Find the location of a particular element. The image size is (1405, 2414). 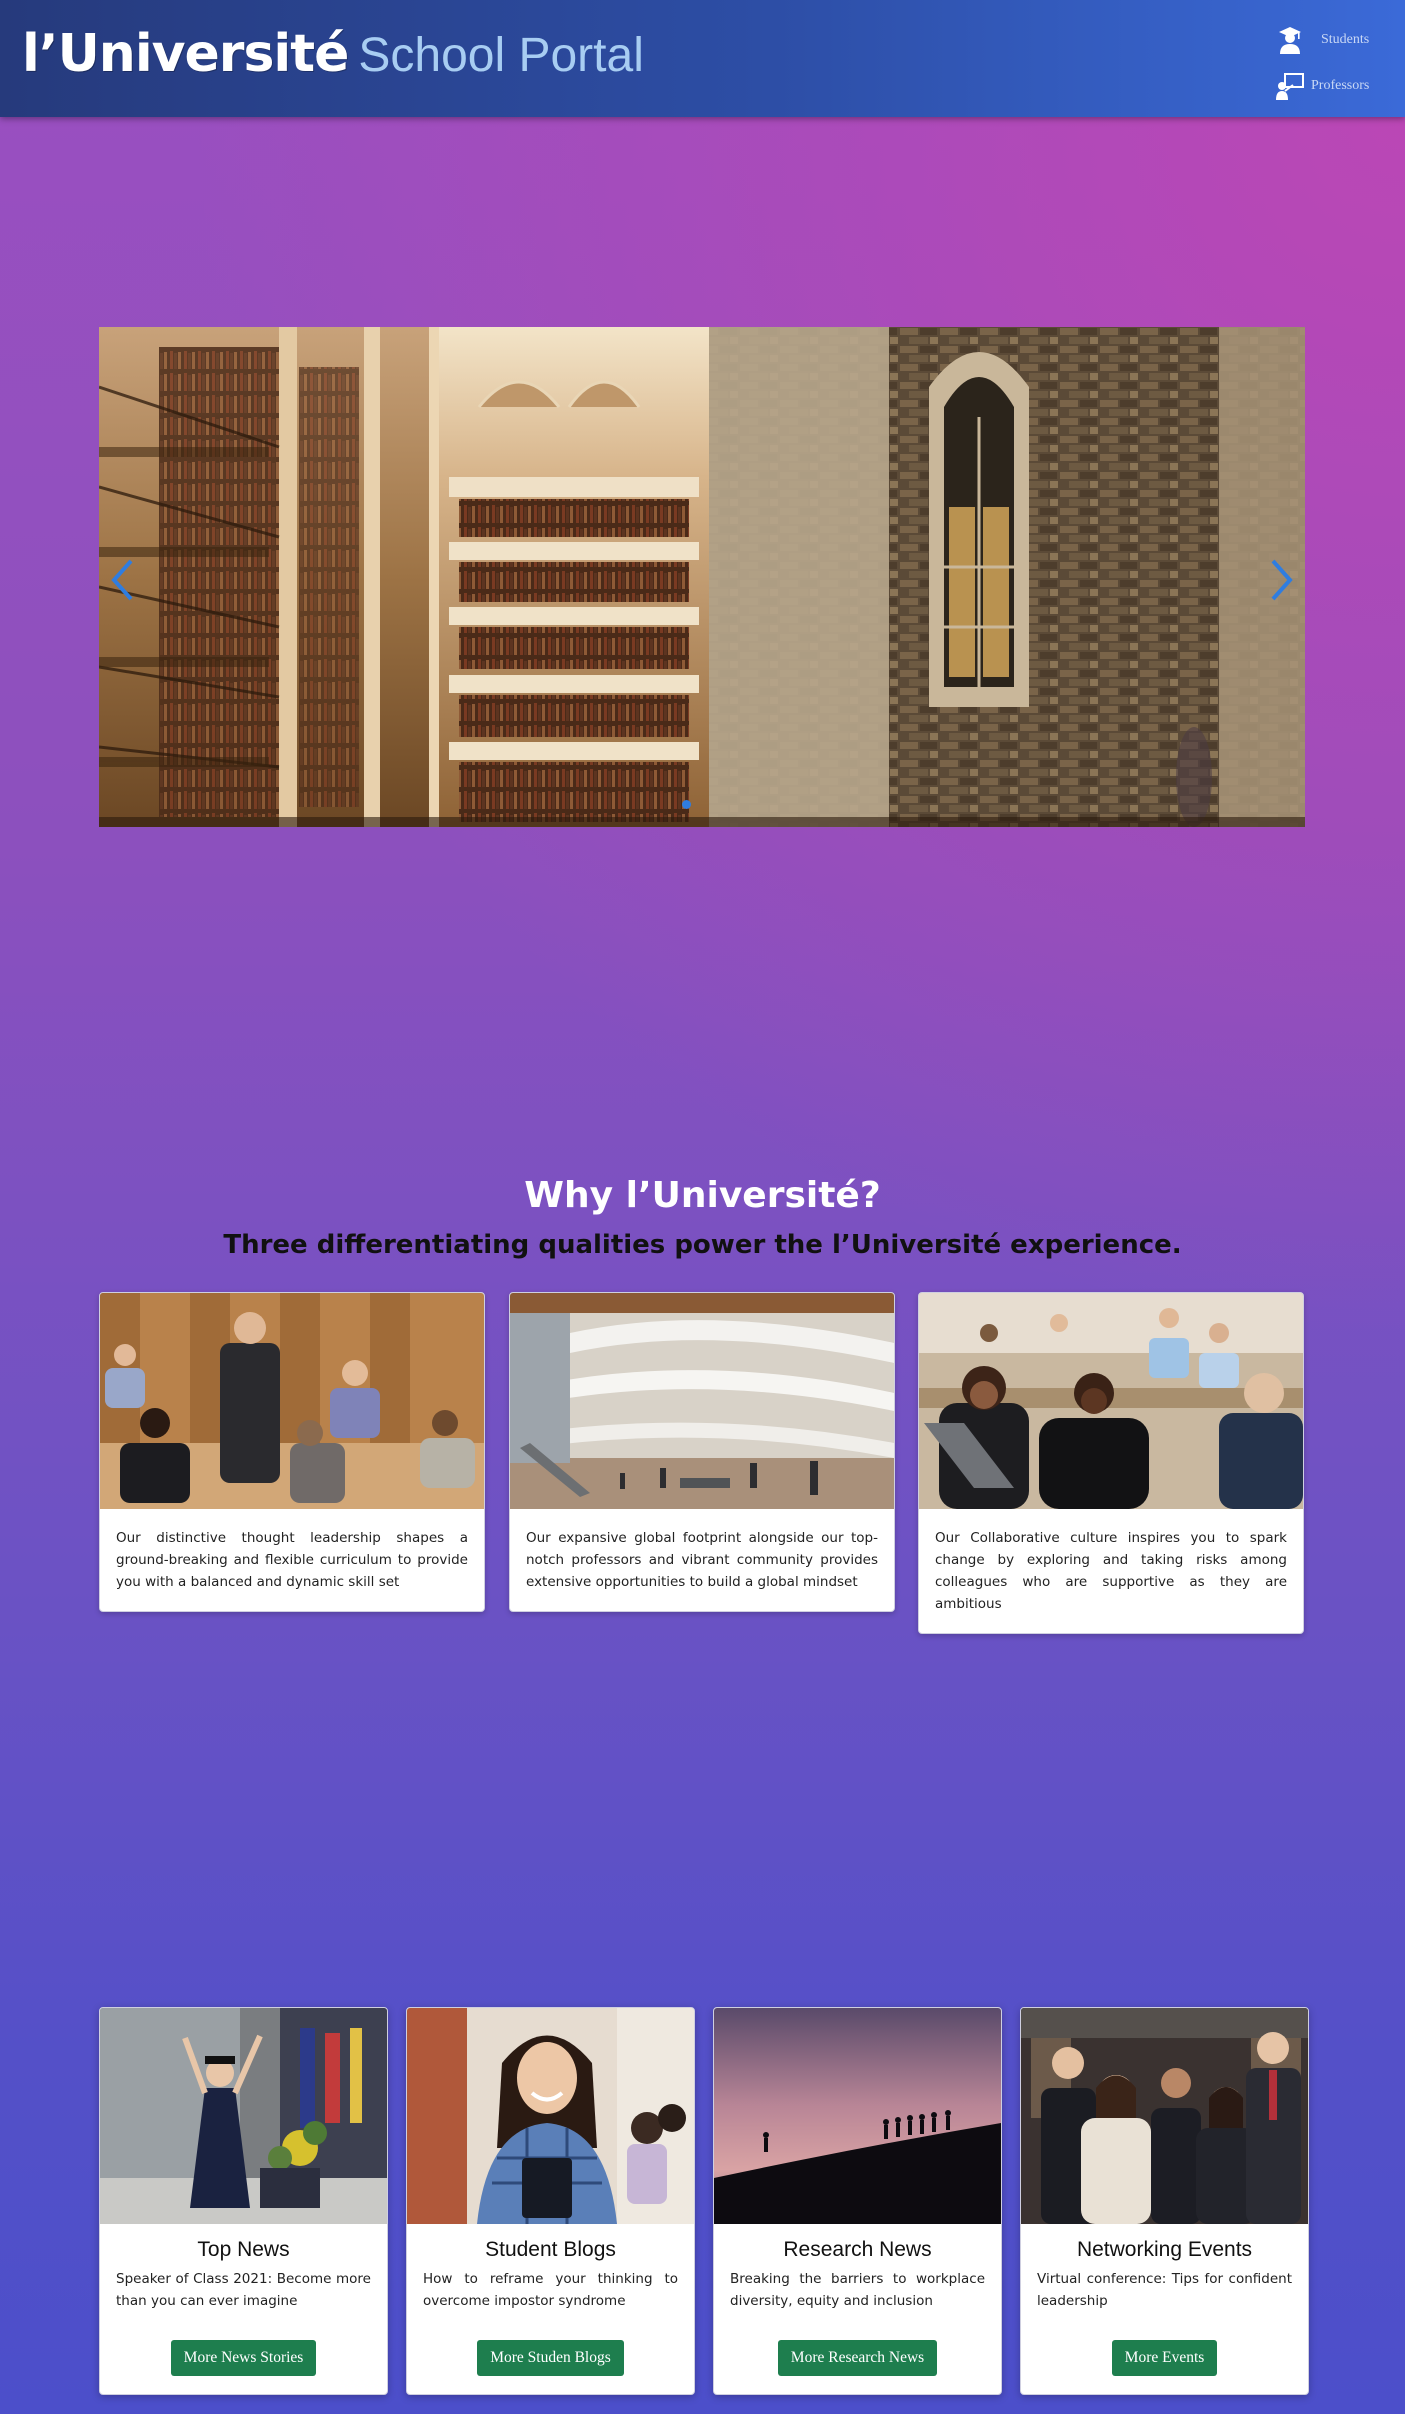

nav-students: Students is located at coordinates (1335, 40).